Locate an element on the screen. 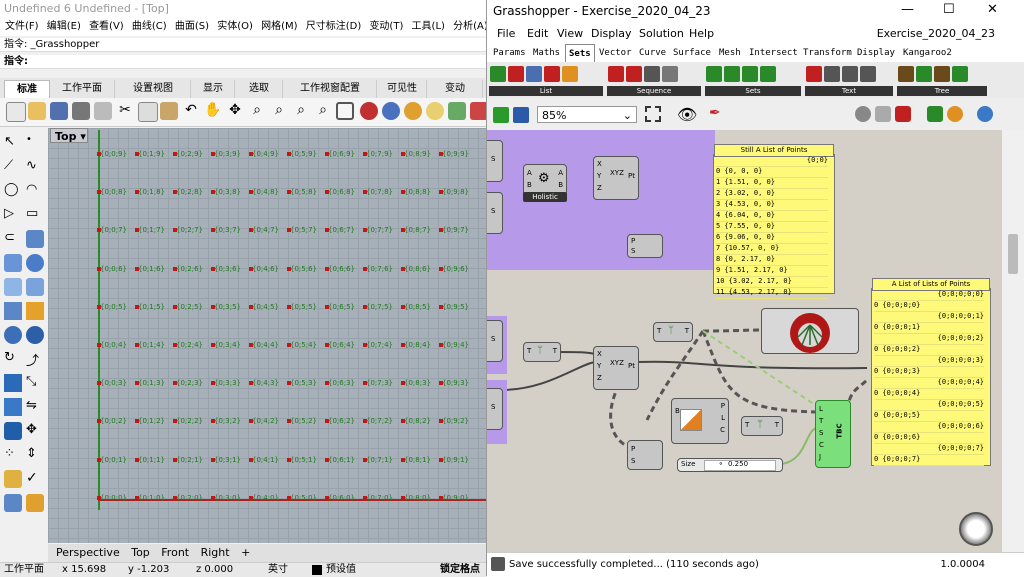  set-intersection-icon is located at coordinates (750, 74).